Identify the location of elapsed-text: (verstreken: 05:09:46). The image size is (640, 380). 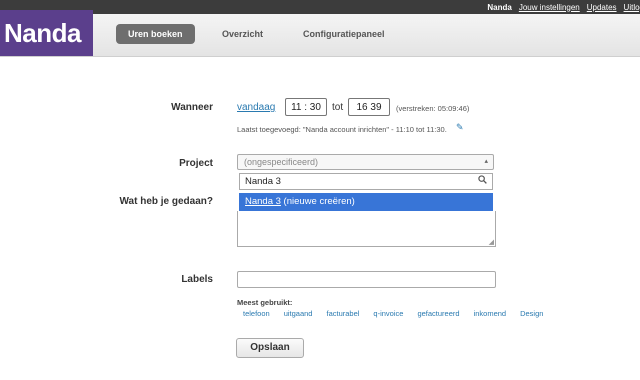
(433, 108).